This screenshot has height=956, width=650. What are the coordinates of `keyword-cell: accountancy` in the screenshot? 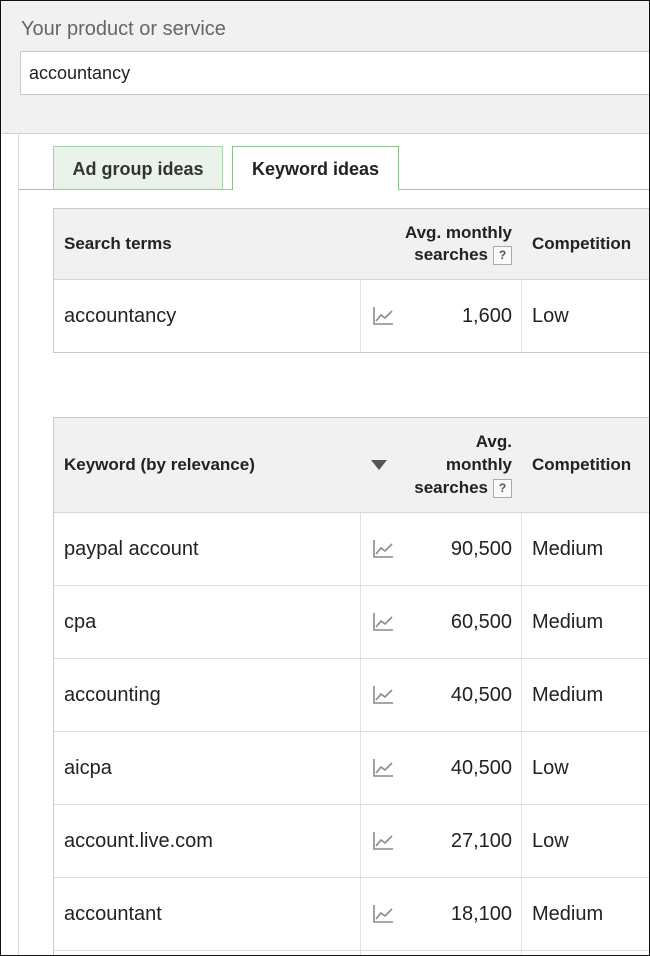 It's located at (120, 316).